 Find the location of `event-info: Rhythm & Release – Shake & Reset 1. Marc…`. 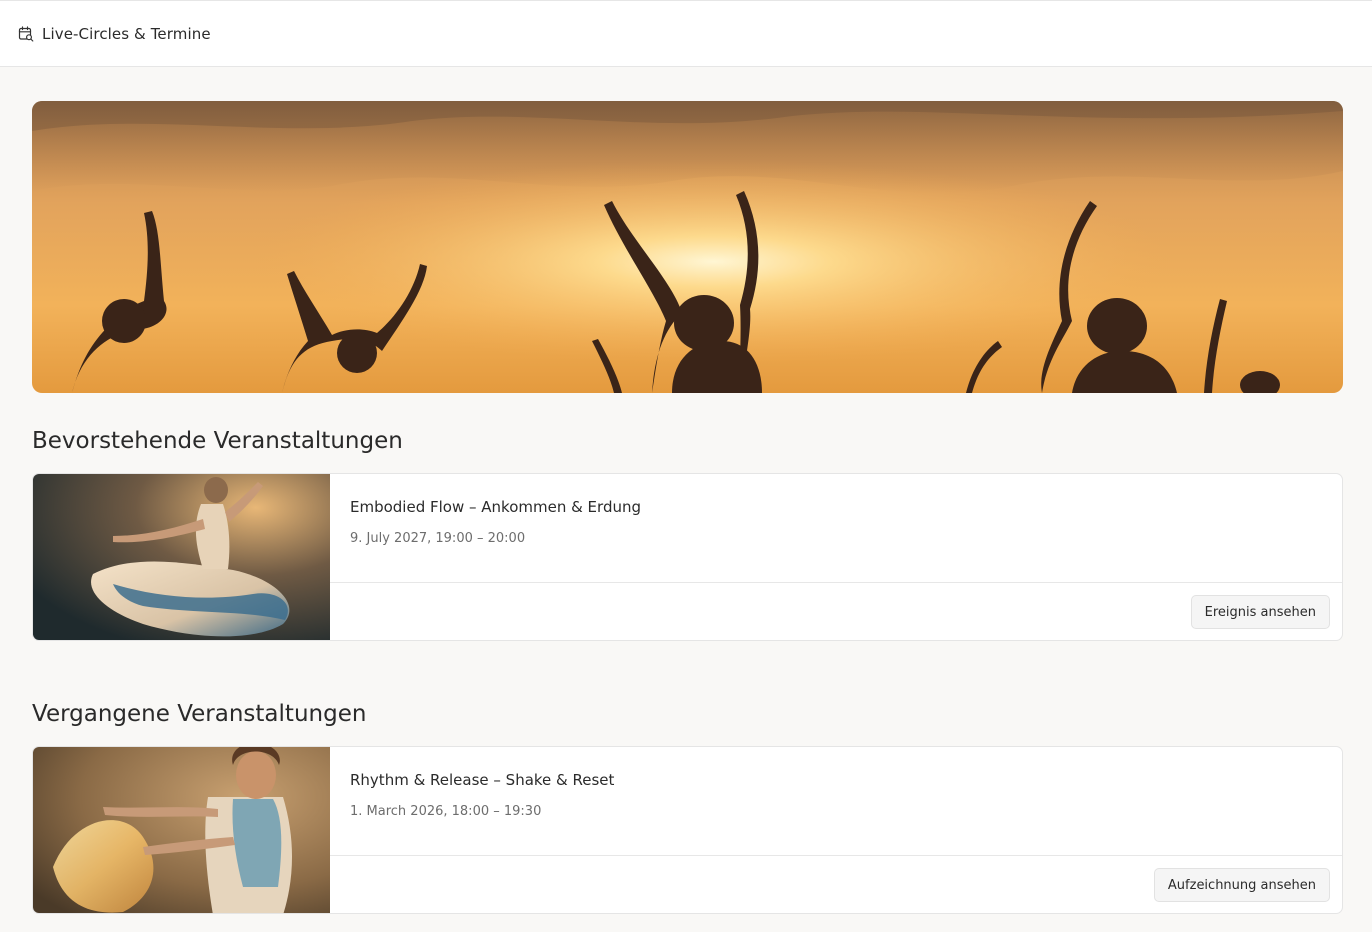

event-info: Rhythm & Release – Shake & Reset 1. Marc… is located at coordinates (836, 801).